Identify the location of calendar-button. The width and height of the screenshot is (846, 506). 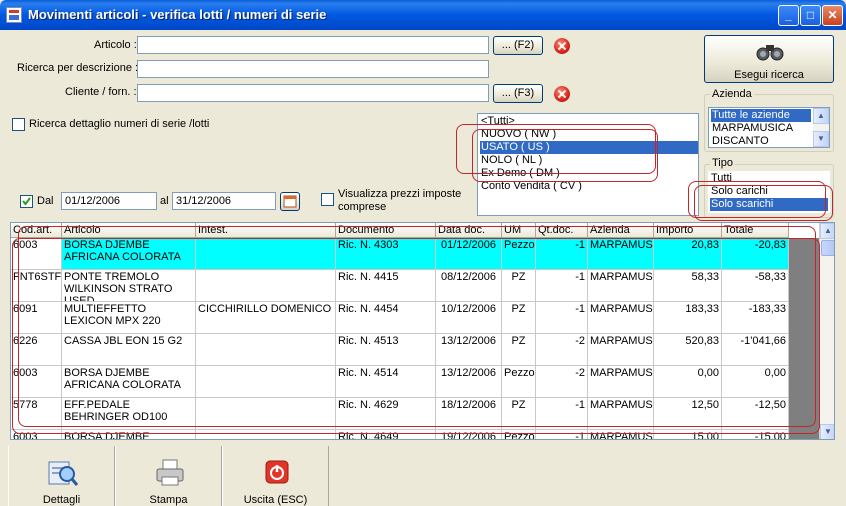
(290, 201).